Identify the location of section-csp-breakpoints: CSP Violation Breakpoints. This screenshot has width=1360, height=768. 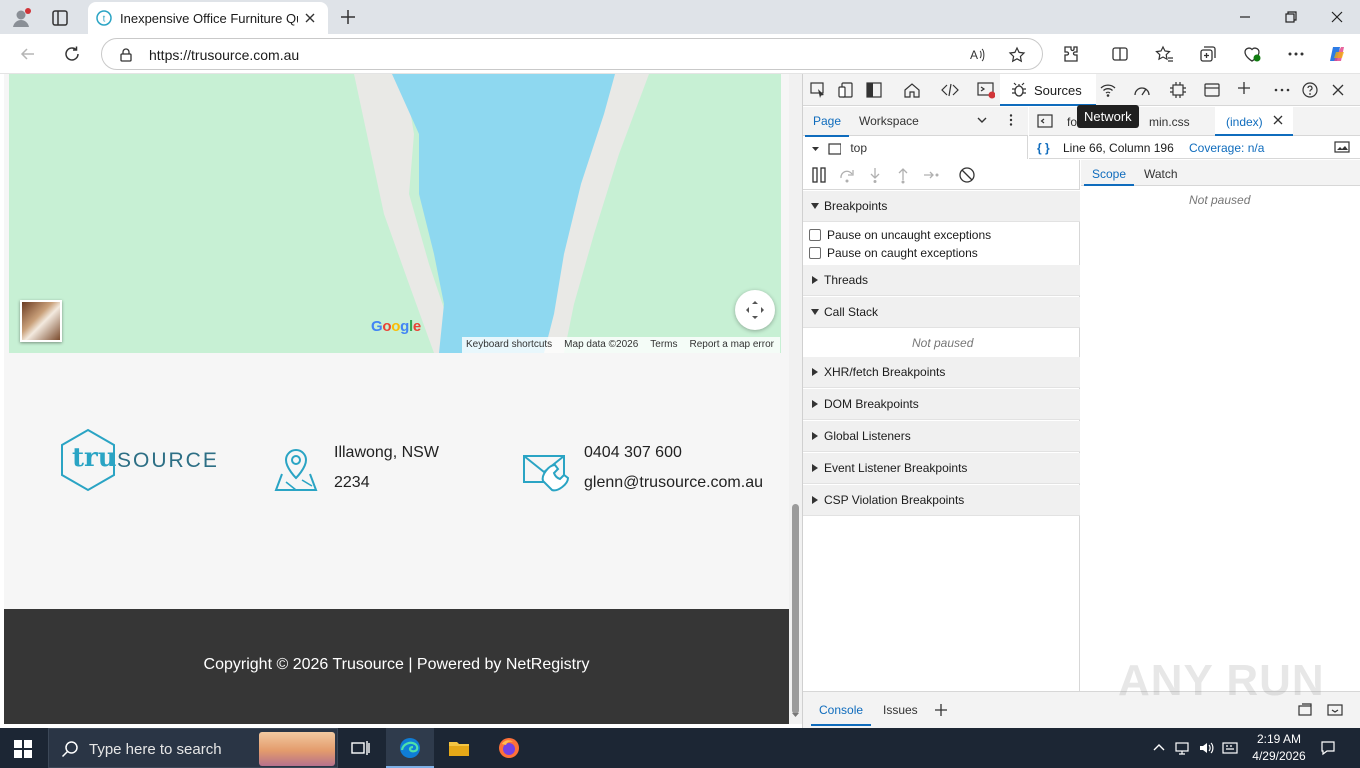
(941, 500).